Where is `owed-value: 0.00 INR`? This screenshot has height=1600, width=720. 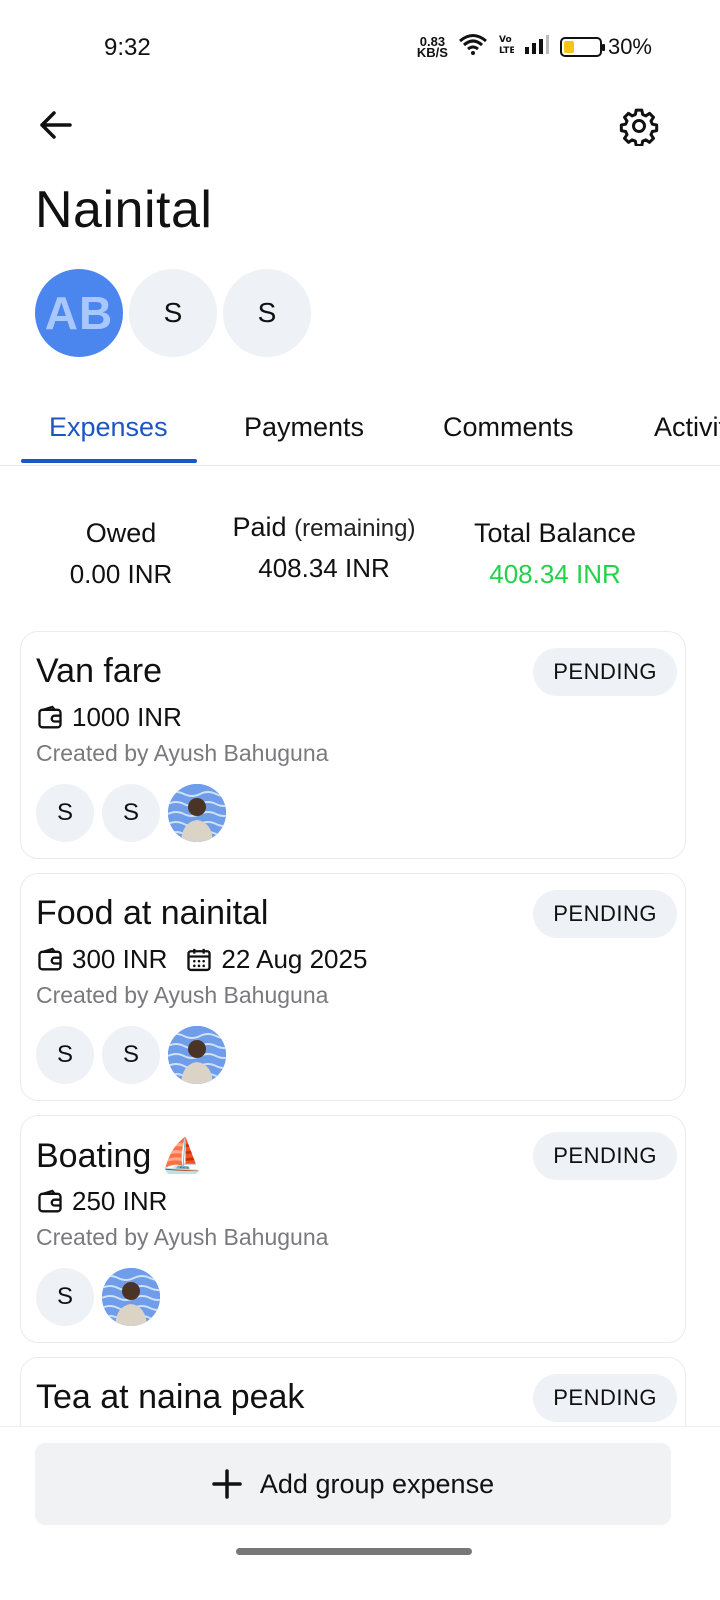 owed-value: 0.00 INR is located at coordinates (121, 574).